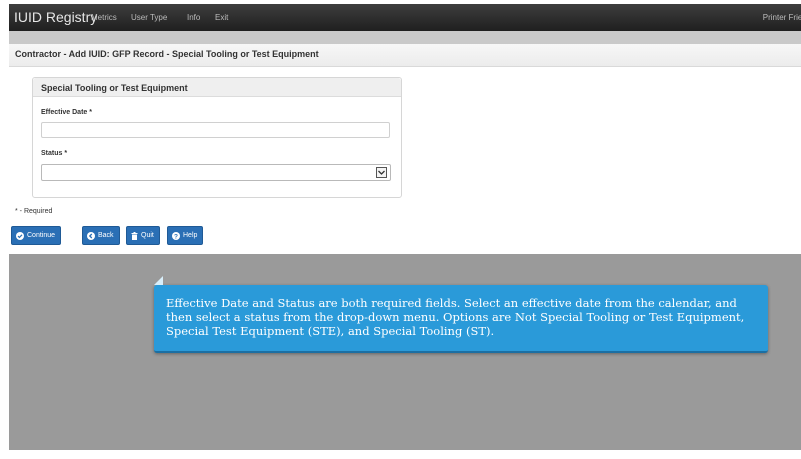 This screenshot has height=459, width=801. What do you see at coordinates (190, 235) in the screenshot?
I see `help-label: Help` at bounding box center [190, 235].